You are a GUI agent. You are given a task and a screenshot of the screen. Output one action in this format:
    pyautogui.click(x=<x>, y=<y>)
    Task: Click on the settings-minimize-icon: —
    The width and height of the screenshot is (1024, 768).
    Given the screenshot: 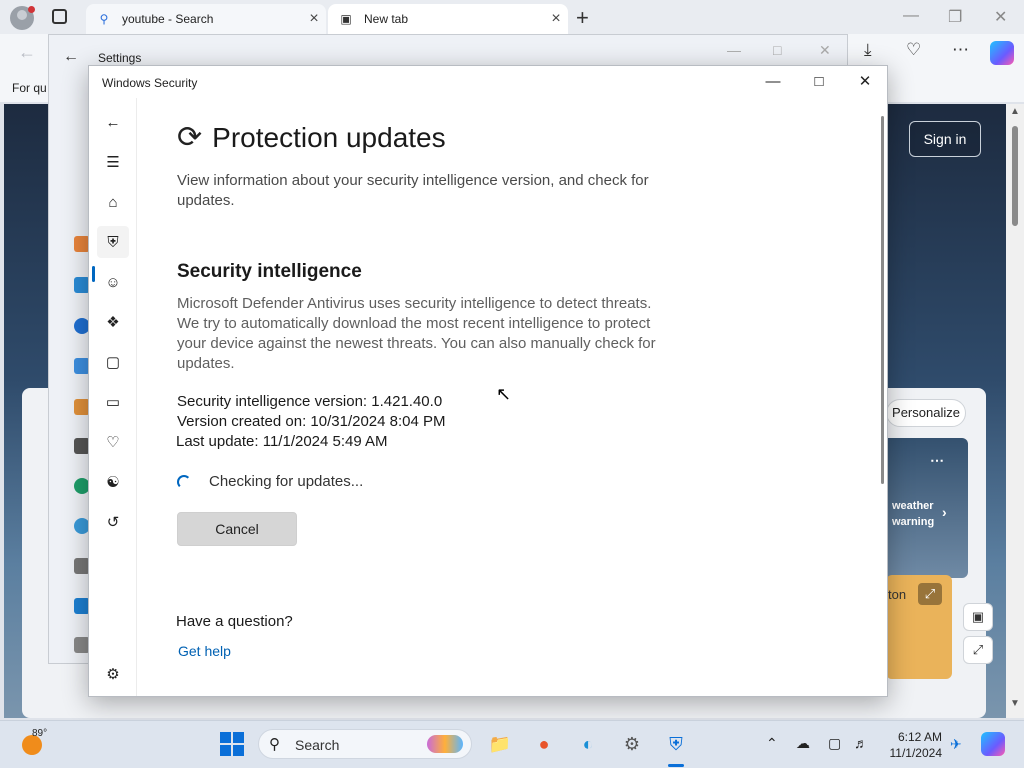 What is the action you would take?
    pyautogui.click(x=734, y=50)
    